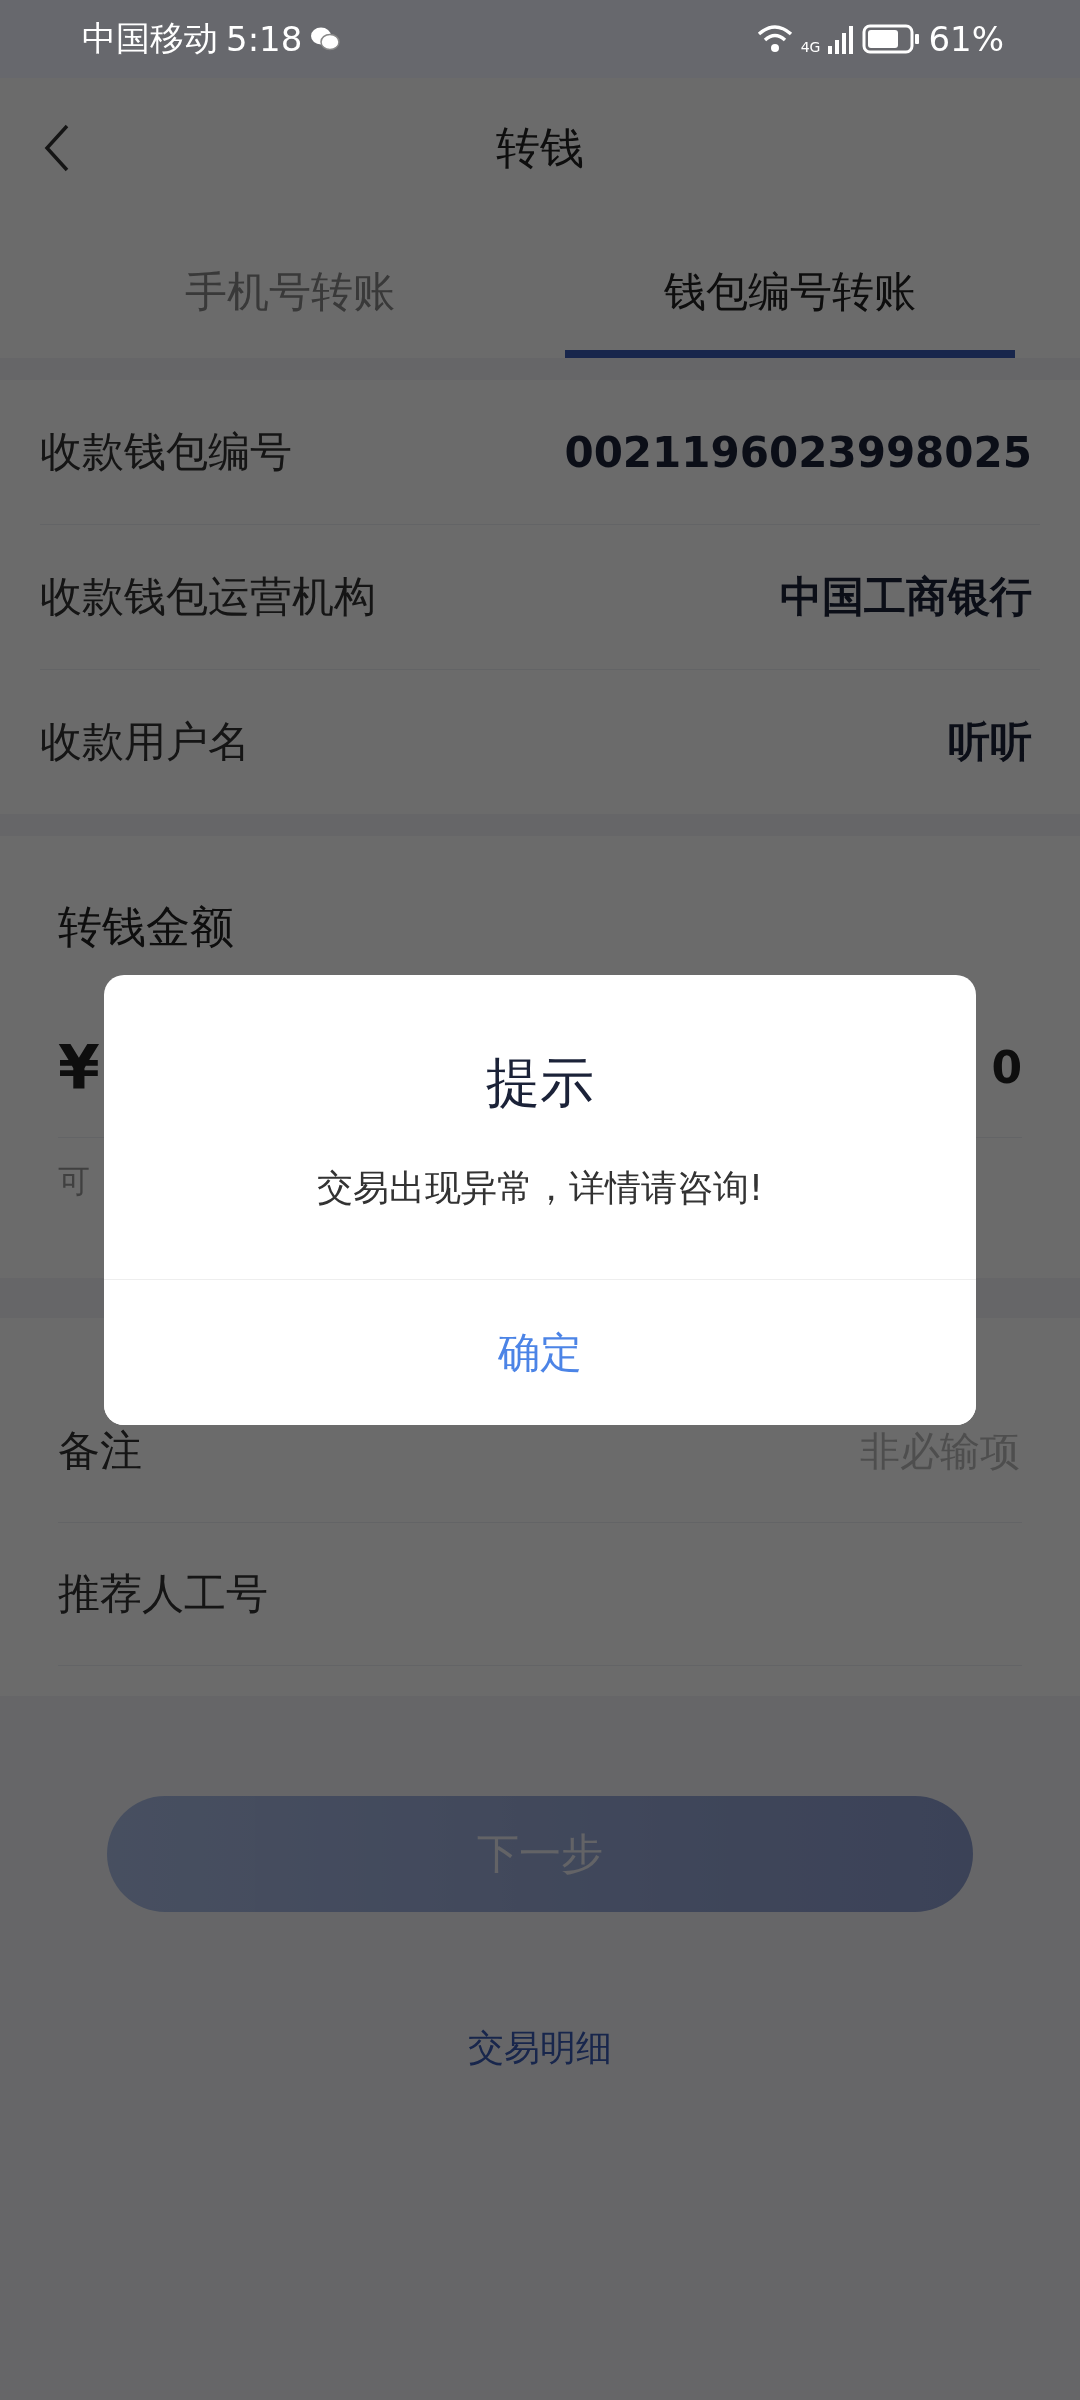 Image resolution: width=1080 pixels, height=2400 pixels. Describe the element at coordinates (990, 742) in the screenshot. I see `field-value: 听听` at that location.